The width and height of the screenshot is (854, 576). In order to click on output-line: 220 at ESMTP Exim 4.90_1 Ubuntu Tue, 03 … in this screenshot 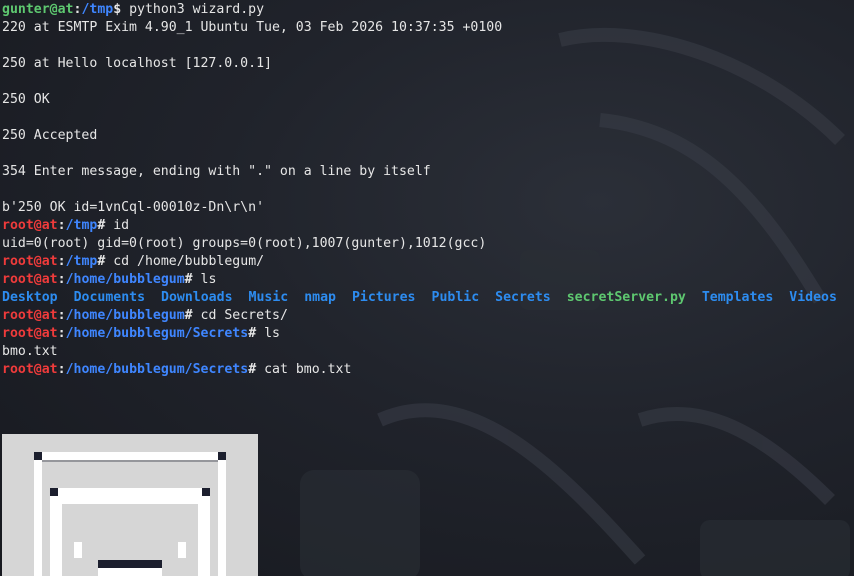, I will do `click(252, 27)`.